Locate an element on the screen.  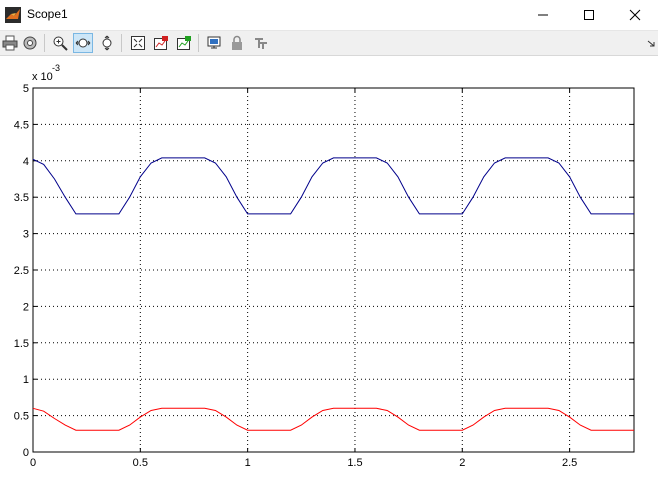
save-axes-settings-icon is located at coordinates (161, 43).